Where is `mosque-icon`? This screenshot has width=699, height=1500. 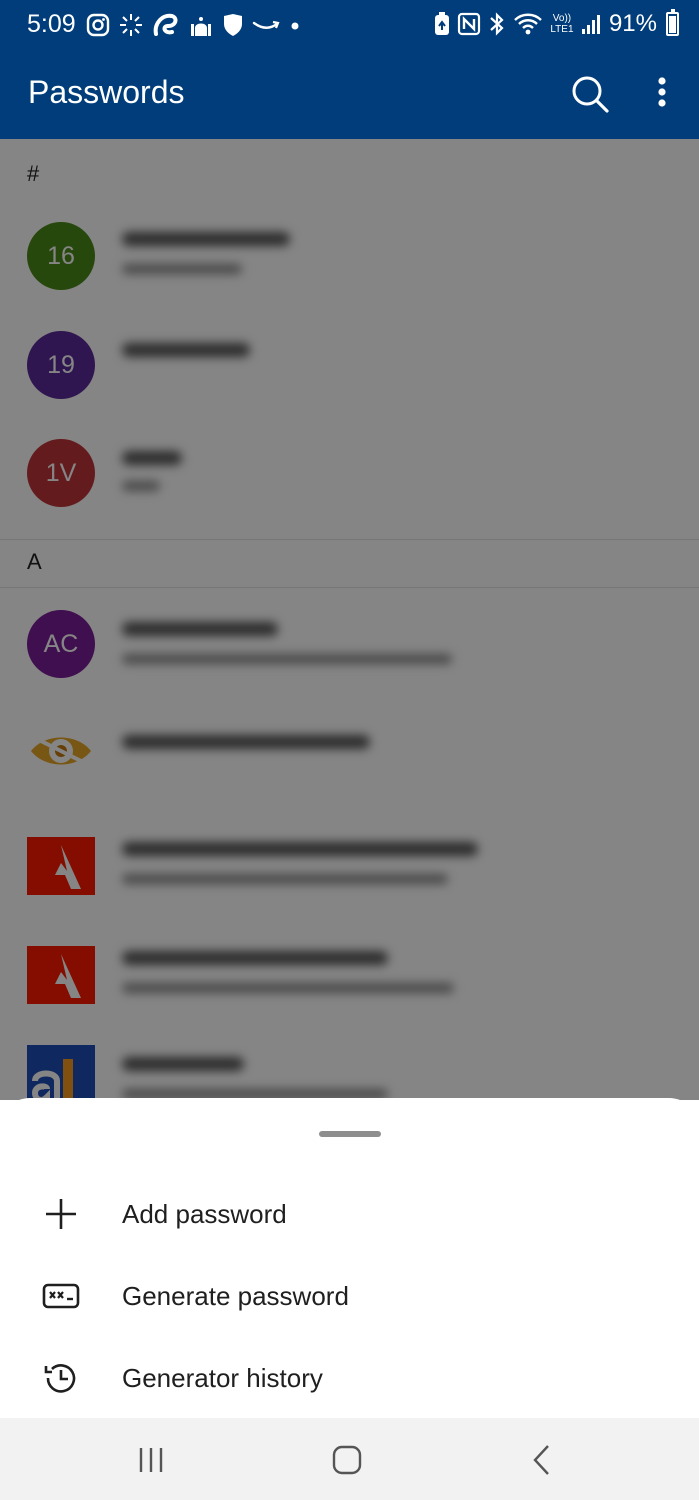 mosque-icon is located at coordinates (201, 26).